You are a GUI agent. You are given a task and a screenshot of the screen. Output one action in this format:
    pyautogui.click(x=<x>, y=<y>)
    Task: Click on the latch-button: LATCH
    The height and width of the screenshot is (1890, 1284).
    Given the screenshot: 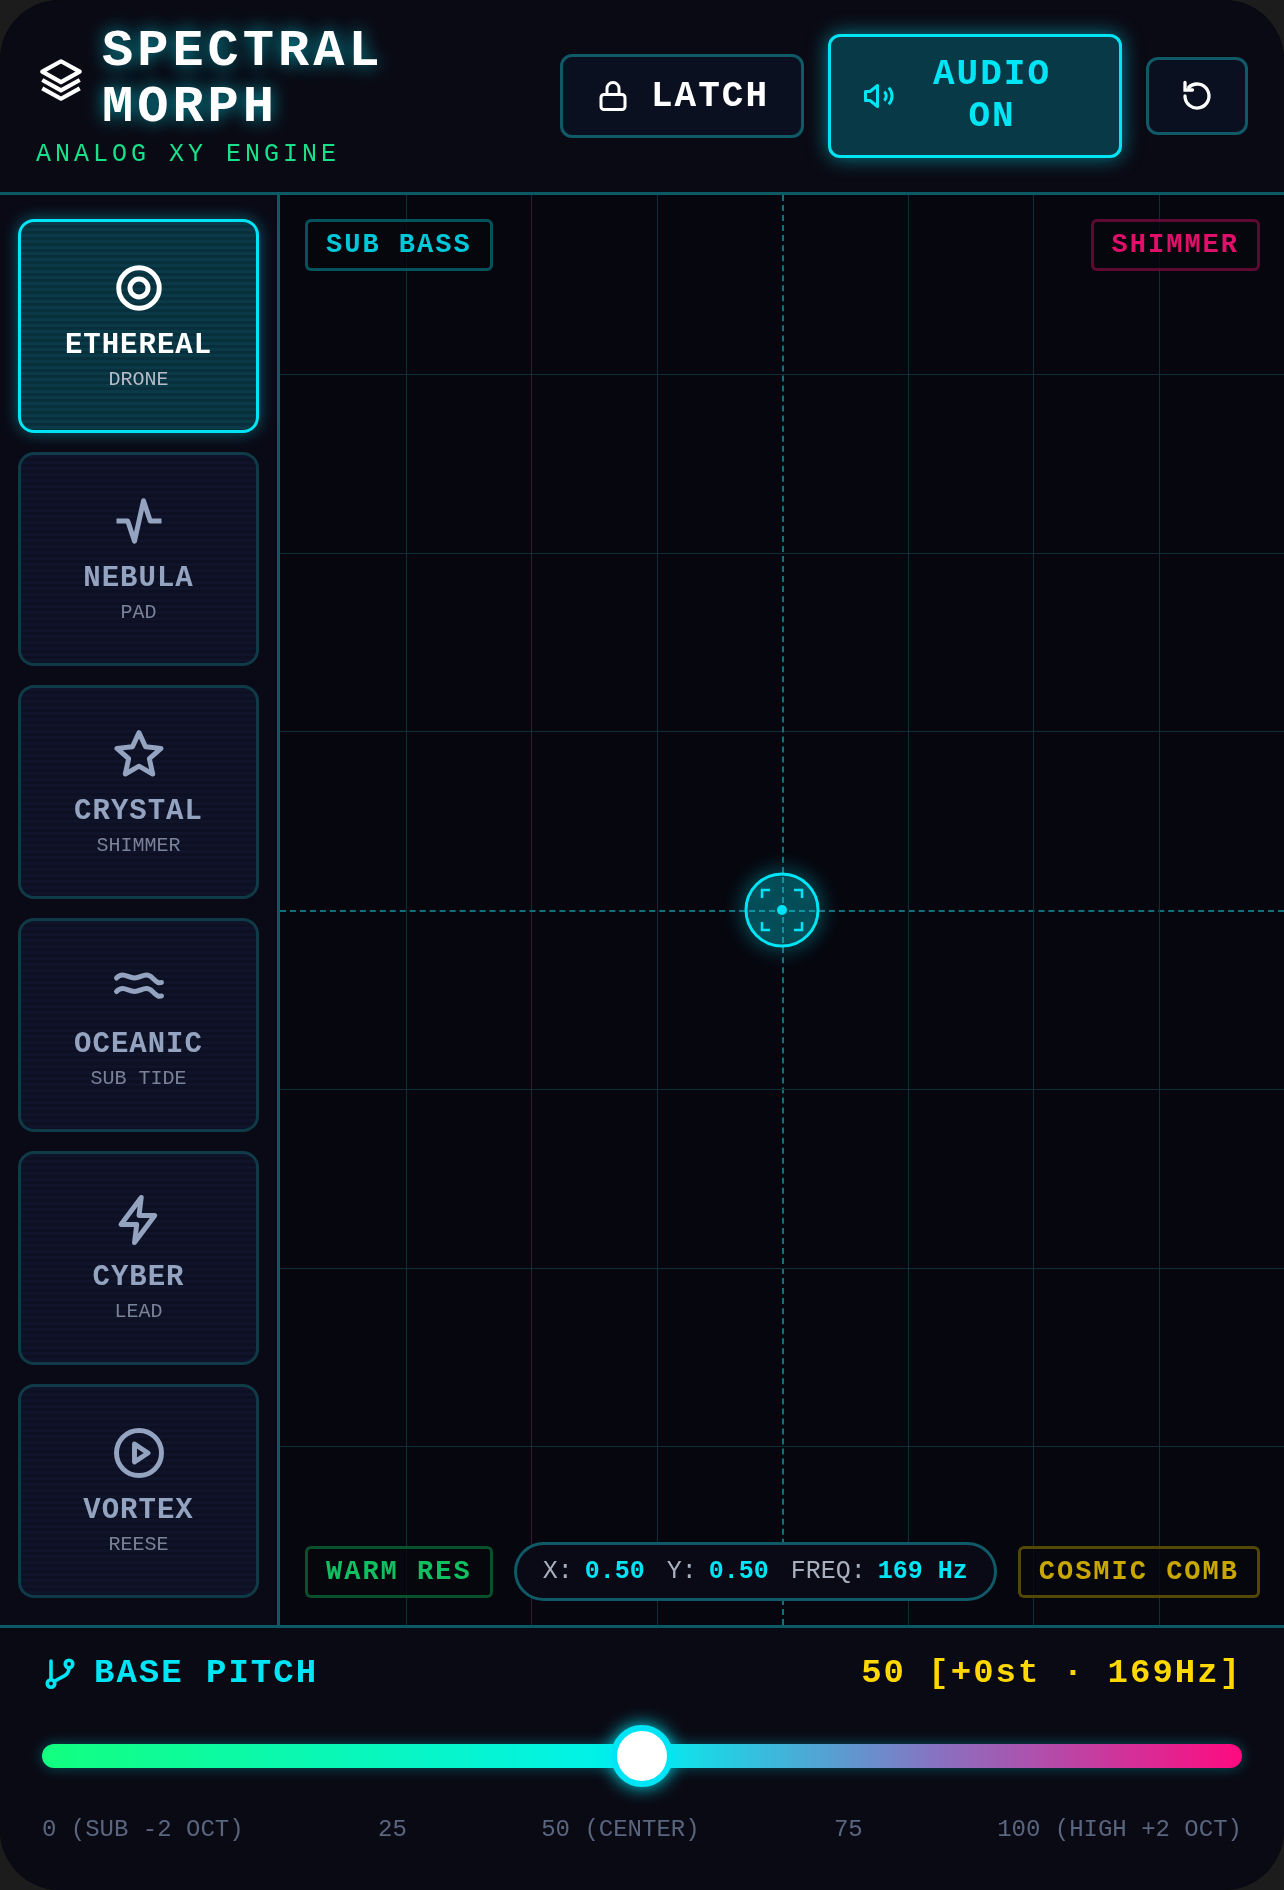 What is the action you would take?
    pyautogui.click(x=681, y=96)
    